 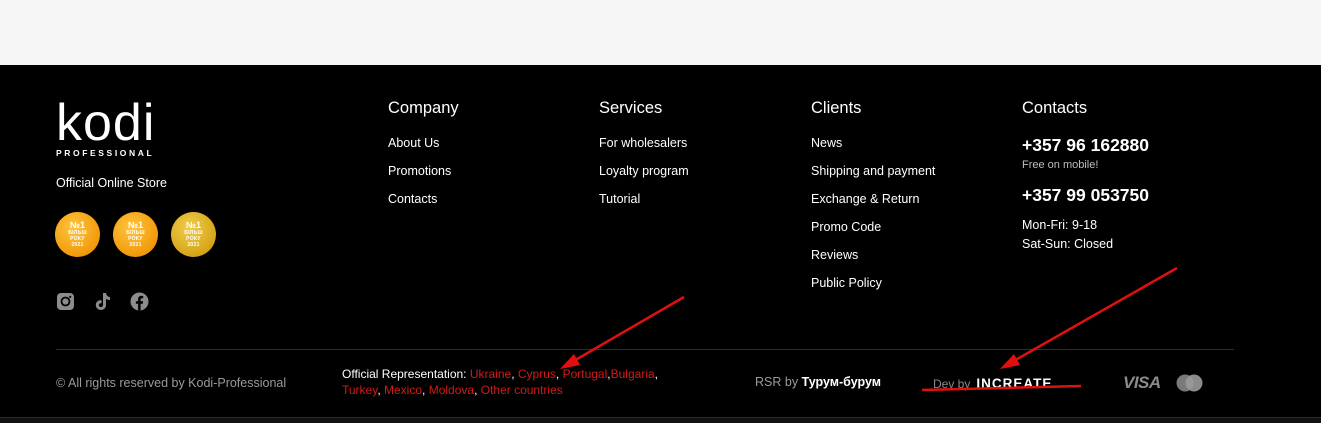 I want to click on page-bottom-edge, so click(x=660, y=420).